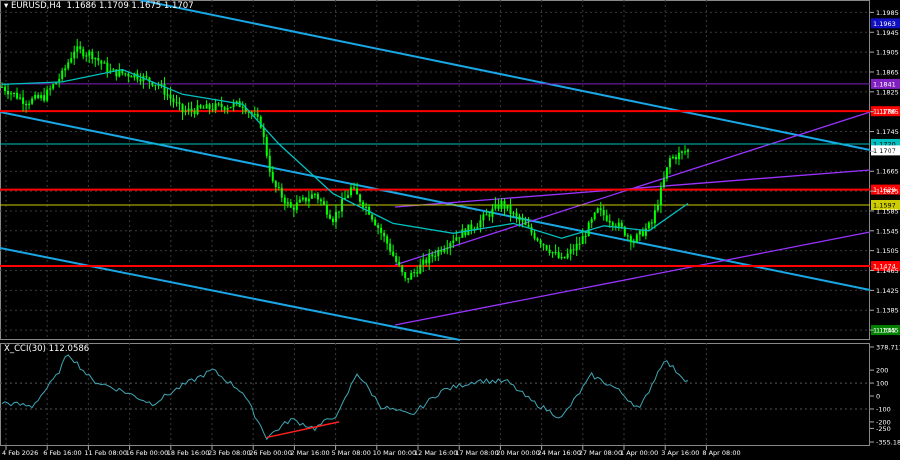 This screenshot has height=460, width=900. What do you see at coordinates (435, 453) in the screenshot?
I see `time-label: 12 Mar 16:00` at bounding box center [435, 453].